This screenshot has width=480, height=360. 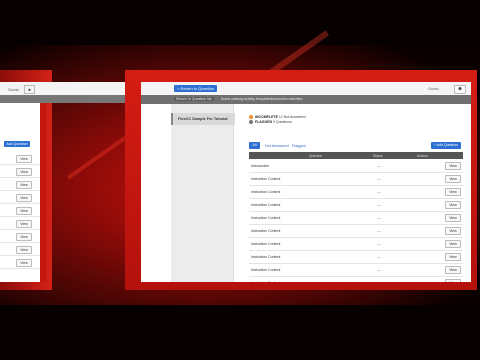 I want to click on tab-all: All, so click(x=254, y=145).